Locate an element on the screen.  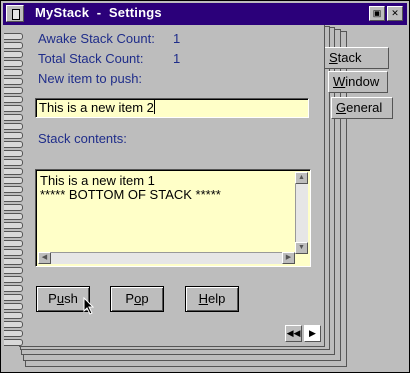
list-item: ***** BOTTOM OF STACK ***** is located at coordinates (130, 194).